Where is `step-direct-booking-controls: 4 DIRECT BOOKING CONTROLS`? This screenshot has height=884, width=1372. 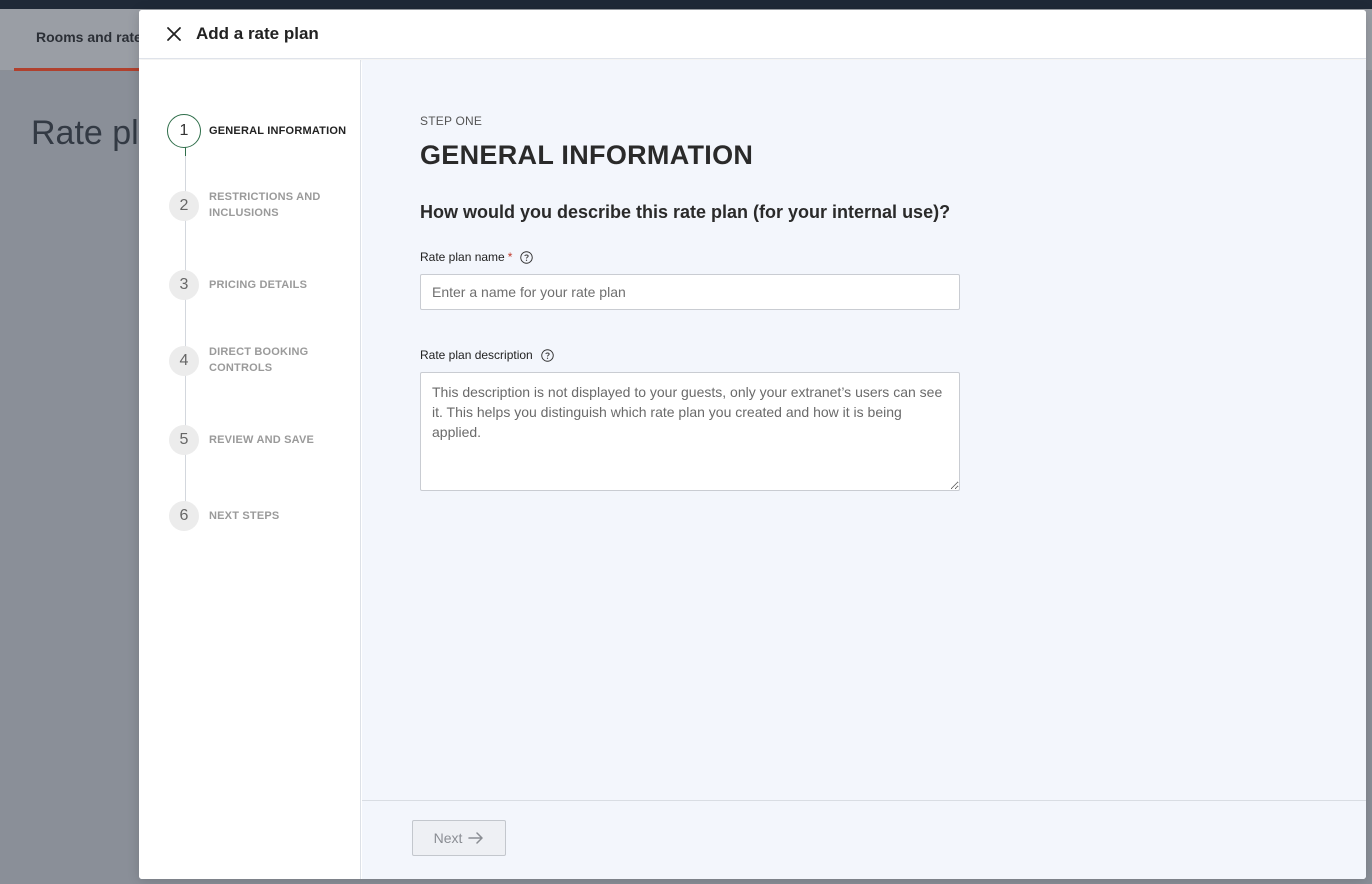 step-direct-booking-controls: 4 DIRECT BOOKING CONTROLS is located at coordinates (239, 361).